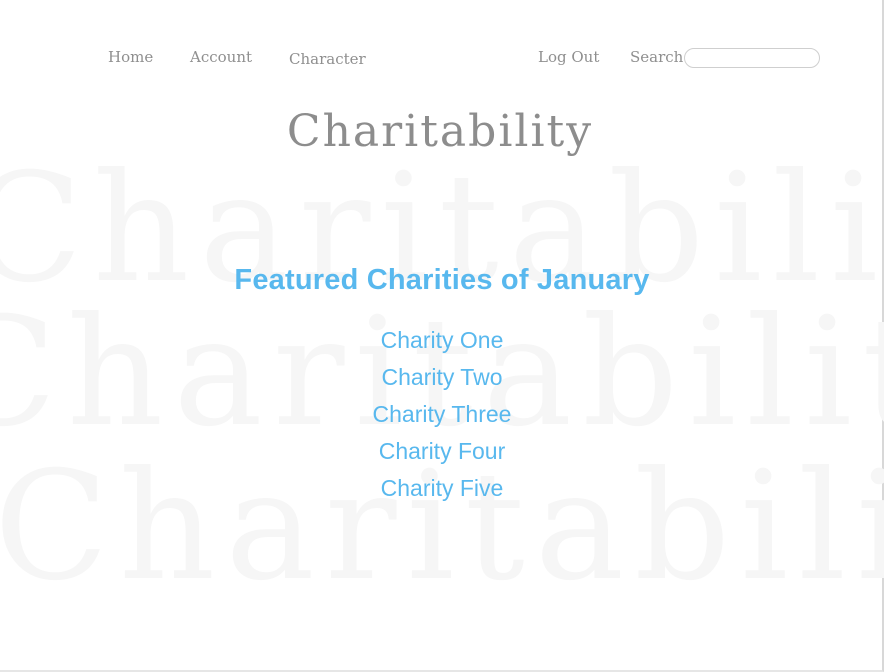 Image resolution: width=884 pixels, height=672 pixels. What do you see at coordinates (221, 57) in the screenshot?
I see `nav-account-link: Account` at bounding box center [221, 57].